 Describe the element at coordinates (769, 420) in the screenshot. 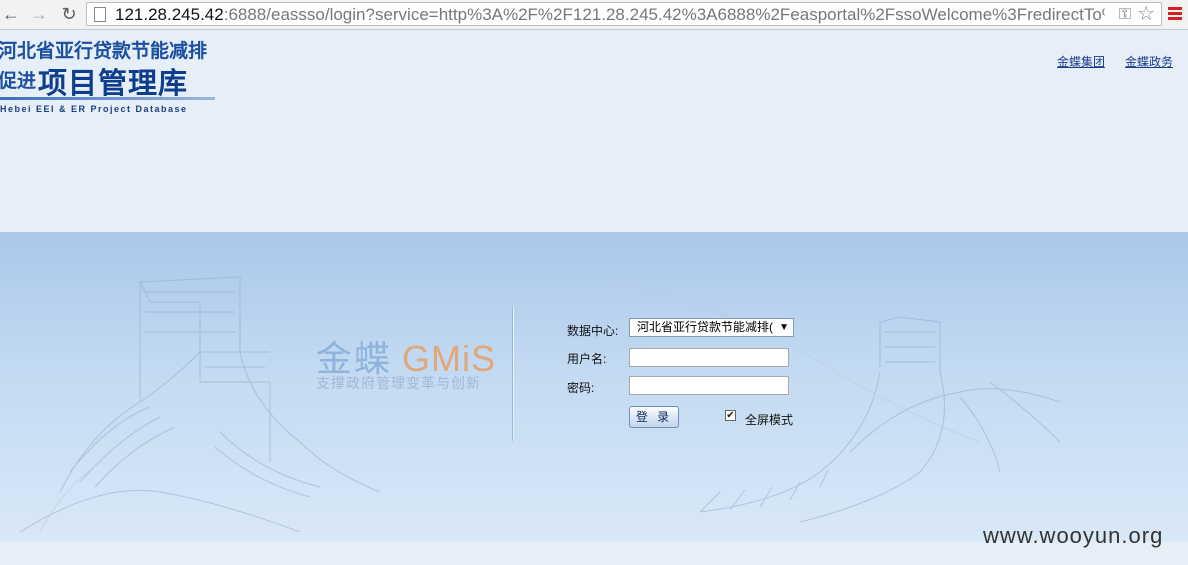

I see `fullscreen-label: 全屏模式` at that location.